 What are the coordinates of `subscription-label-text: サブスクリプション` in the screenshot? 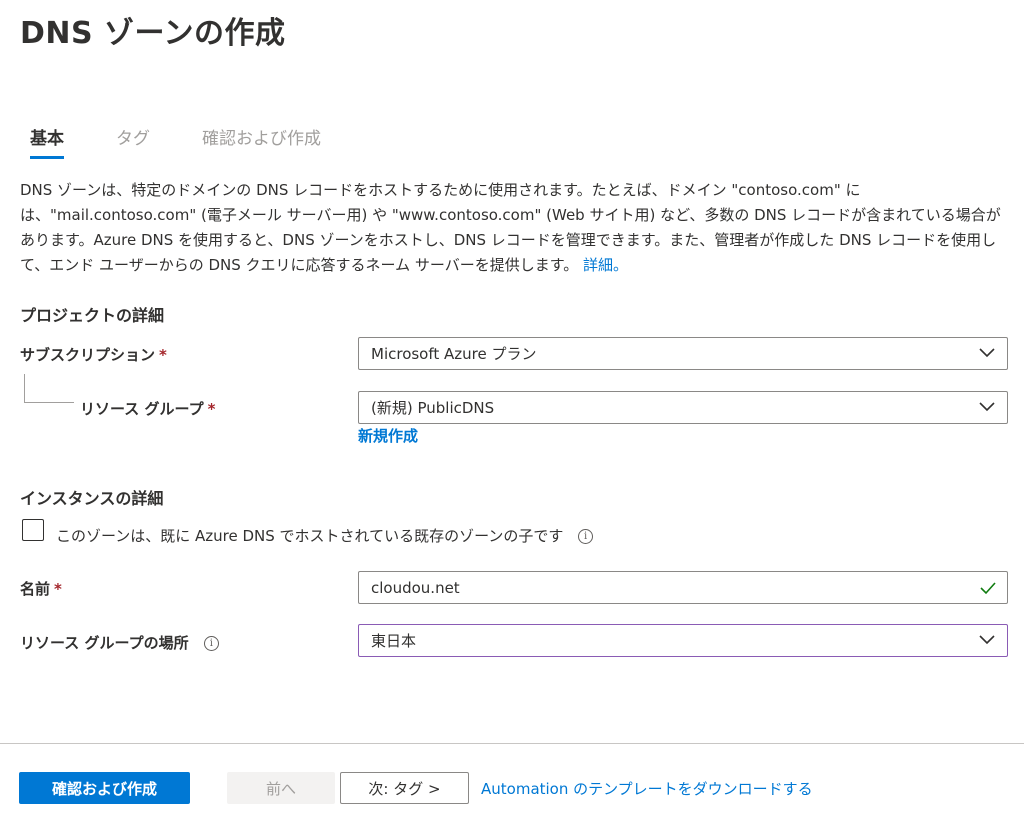 It's located at (88, 355).